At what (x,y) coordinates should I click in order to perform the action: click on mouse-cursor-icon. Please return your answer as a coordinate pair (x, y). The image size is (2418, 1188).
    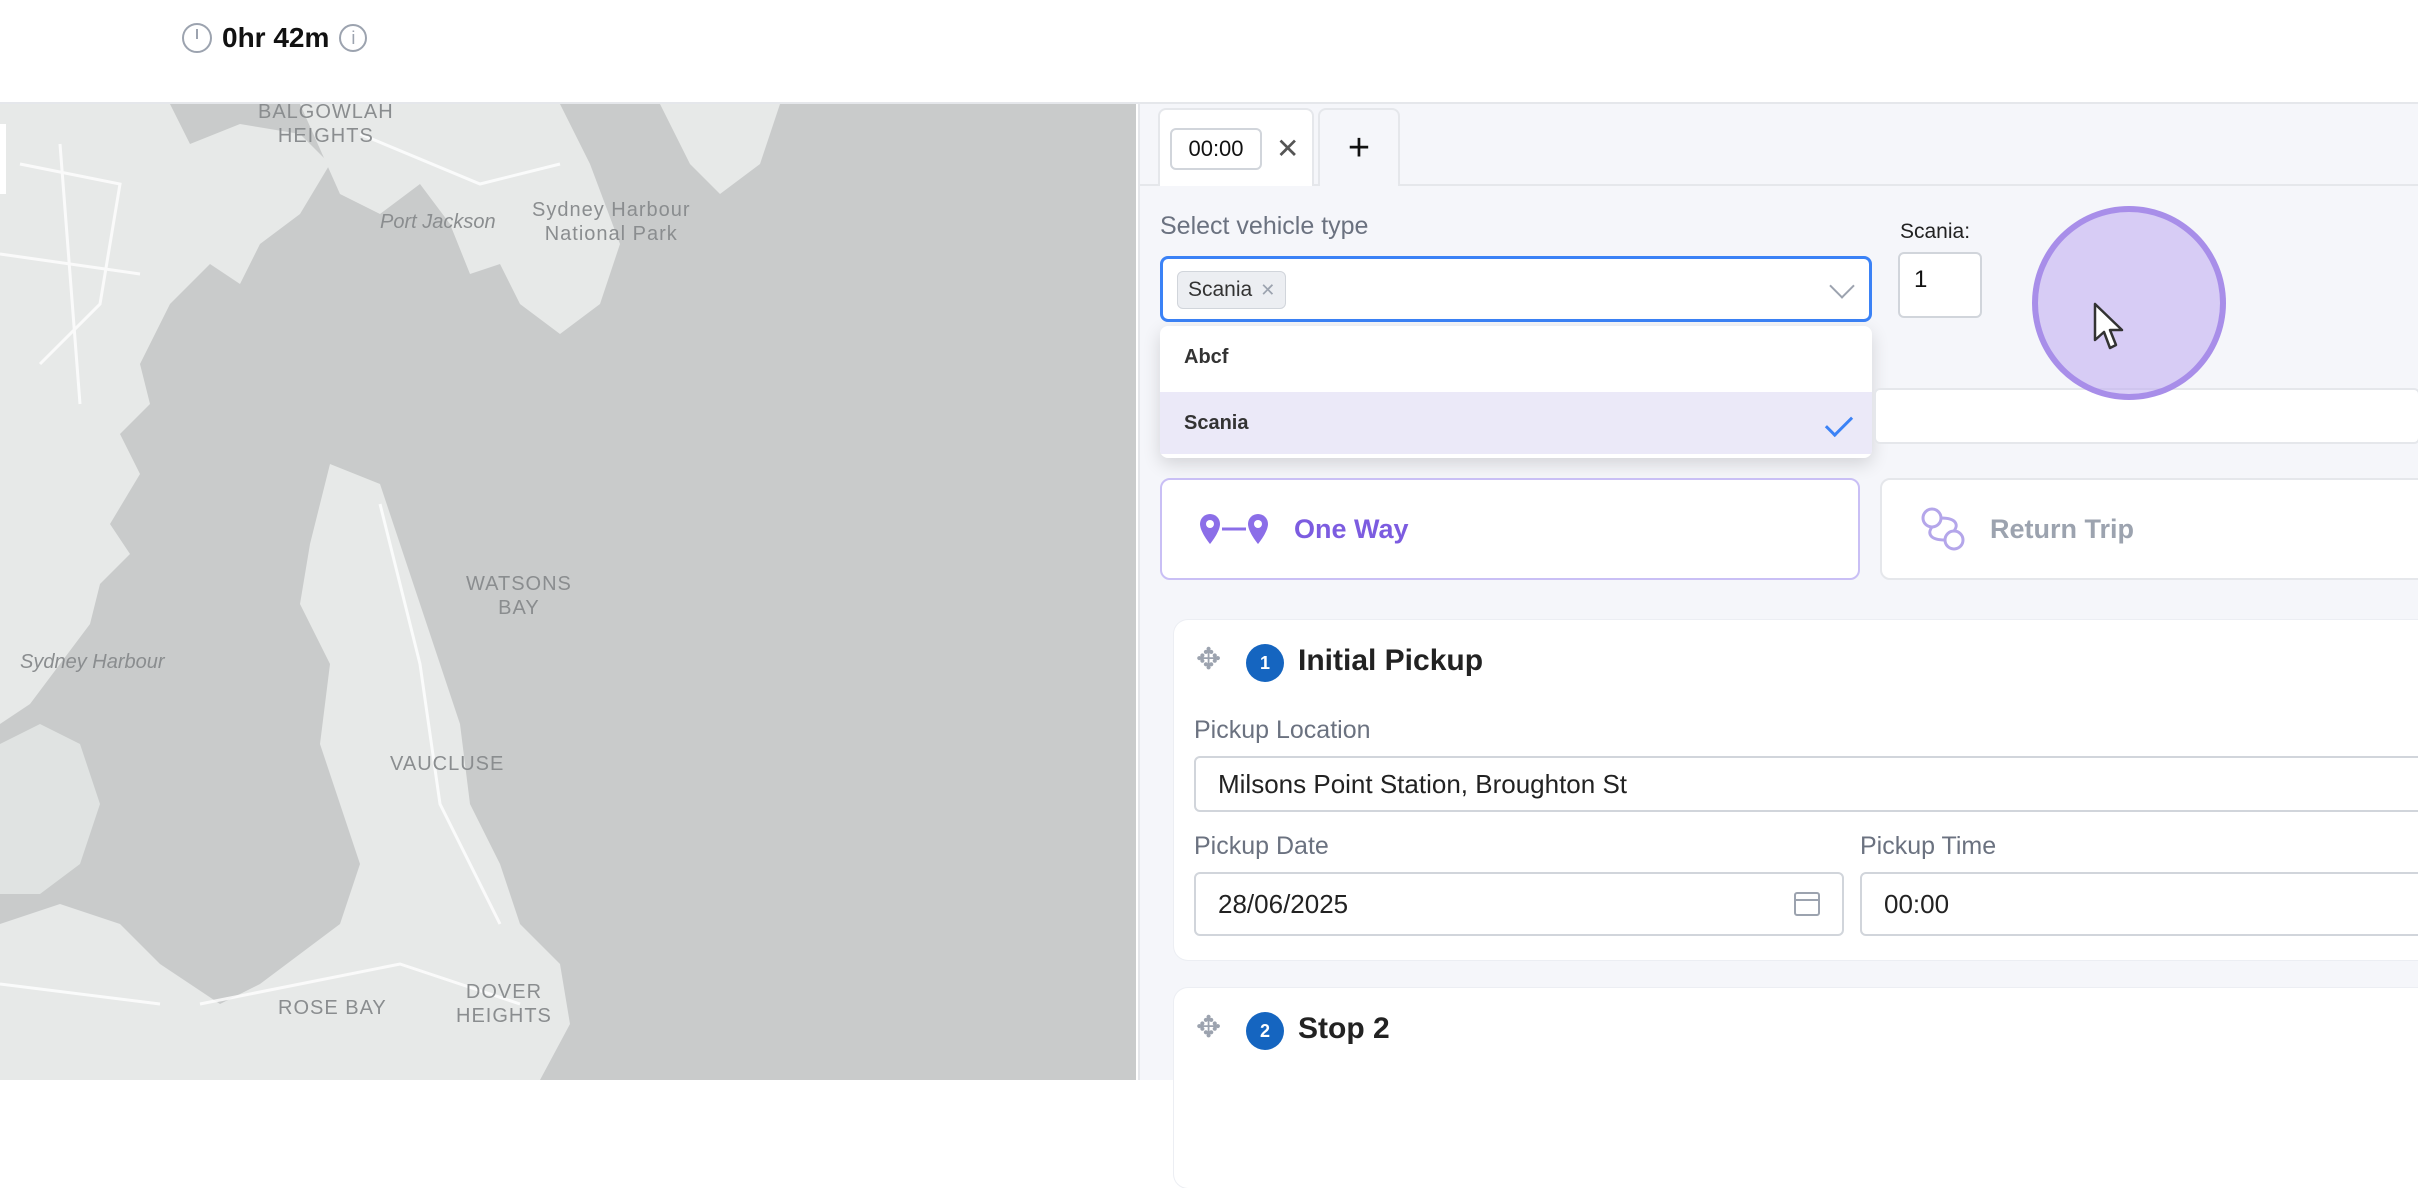
    Looking at the image, I should click on (2108, 326).